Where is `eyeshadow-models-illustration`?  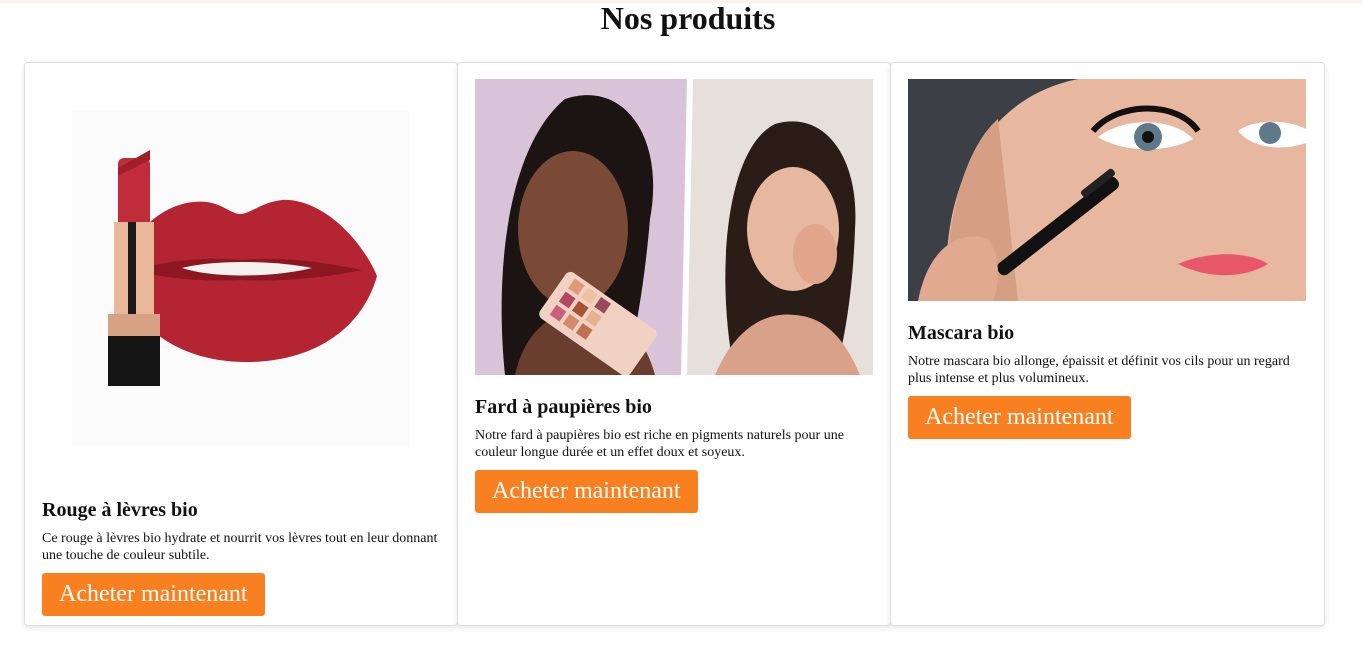
eyeshadow-models-illustration is located at coordinates (674, 227).